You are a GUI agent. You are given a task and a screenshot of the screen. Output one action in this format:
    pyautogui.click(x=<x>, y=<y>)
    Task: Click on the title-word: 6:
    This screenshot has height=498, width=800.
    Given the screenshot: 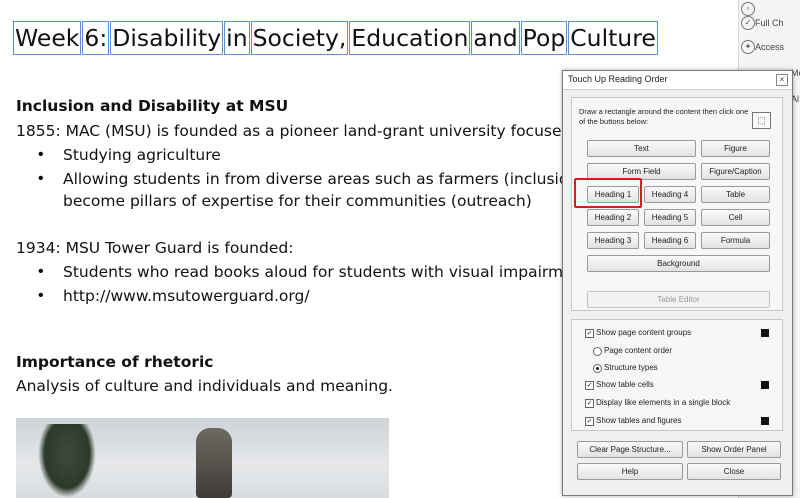 What is the action you would take?
    pyautogui.click(x=96, y=38)
    